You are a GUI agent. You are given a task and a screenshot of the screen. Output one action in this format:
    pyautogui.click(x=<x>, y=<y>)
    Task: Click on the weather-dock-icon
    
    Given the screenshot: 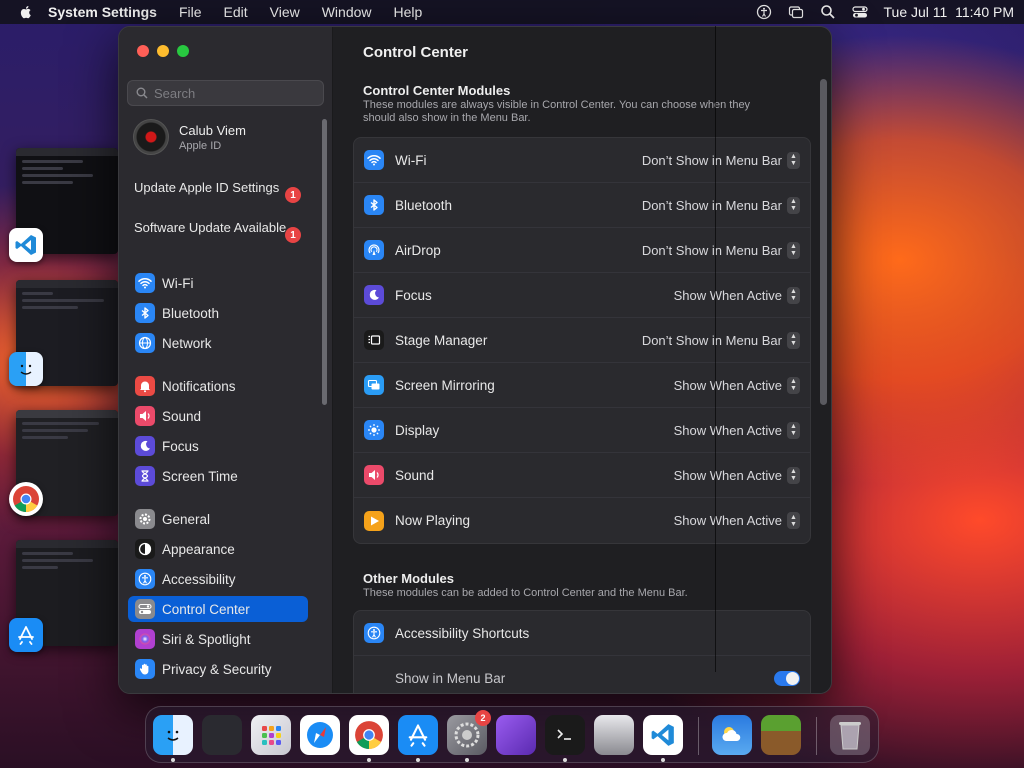 What is the action you would take?
    pyautogui.click(x=732, y=735)
    